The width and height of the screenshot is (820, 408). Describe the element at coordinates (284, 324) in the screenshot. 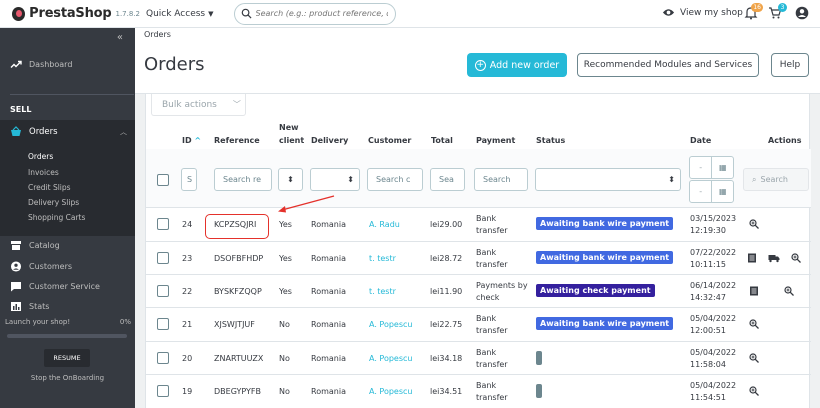

I see `order-new-client: No` at that location.